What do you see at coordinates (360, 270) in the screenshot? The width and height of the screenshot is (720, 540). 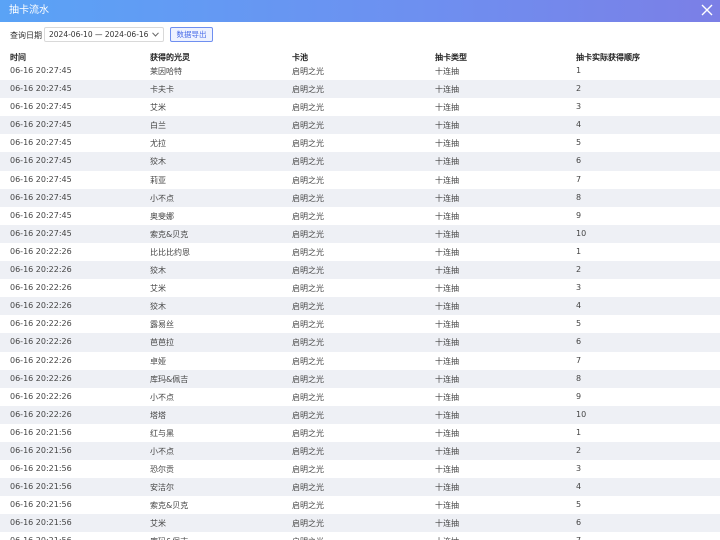 I see `table-row: 06-16 20:22:26 狡木 启明之光 十连抽 2` at bounding box center [360, 270].